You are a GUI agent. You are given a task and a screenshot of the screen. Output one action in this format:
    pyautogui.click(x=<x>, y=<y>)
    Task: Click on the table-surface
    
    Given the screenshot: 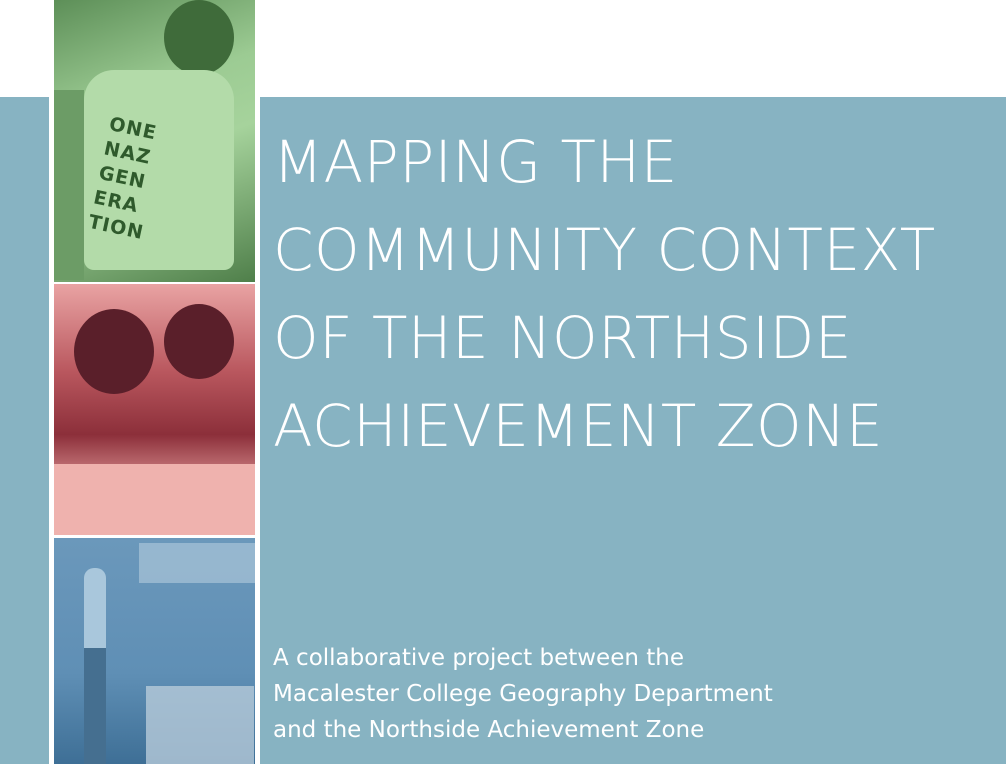 What is the action you would take?
    pyautogui.click(x=154, y=499)
    